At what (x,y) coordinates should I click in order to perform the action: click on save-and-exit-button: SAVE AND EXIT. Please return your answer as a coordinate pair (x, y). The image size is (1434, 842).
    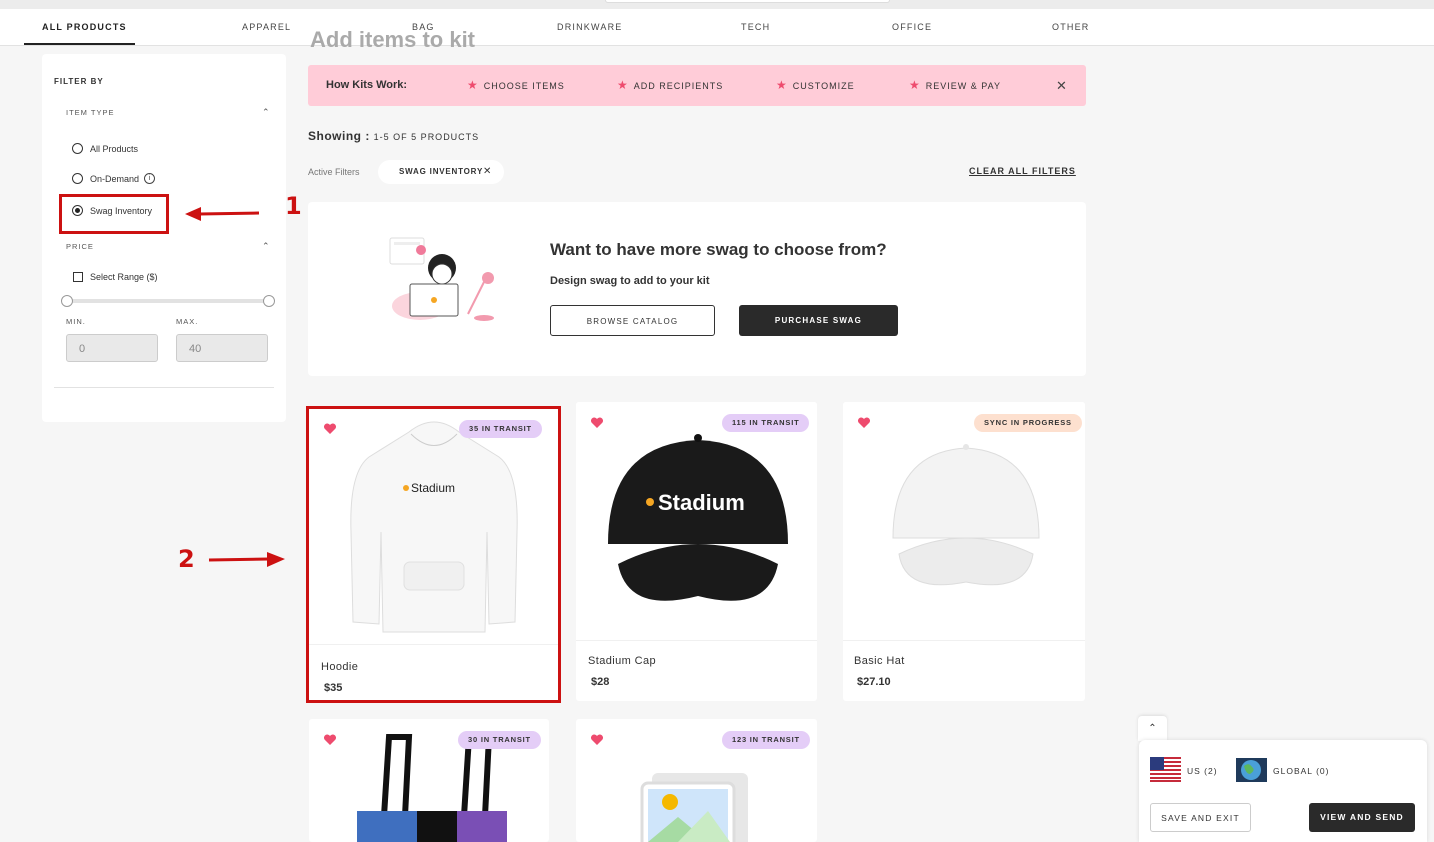
    Looking at the image, I should click on (1200, 817).